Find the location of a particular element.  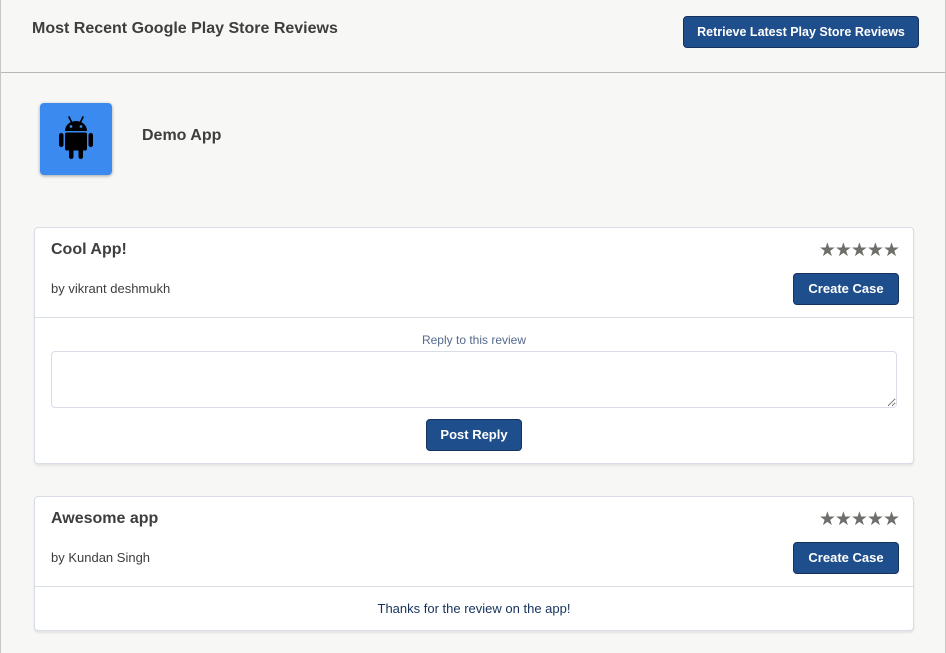

developer-reply-text: Thanks for the review on the app! is located at coordinates (474, 608).